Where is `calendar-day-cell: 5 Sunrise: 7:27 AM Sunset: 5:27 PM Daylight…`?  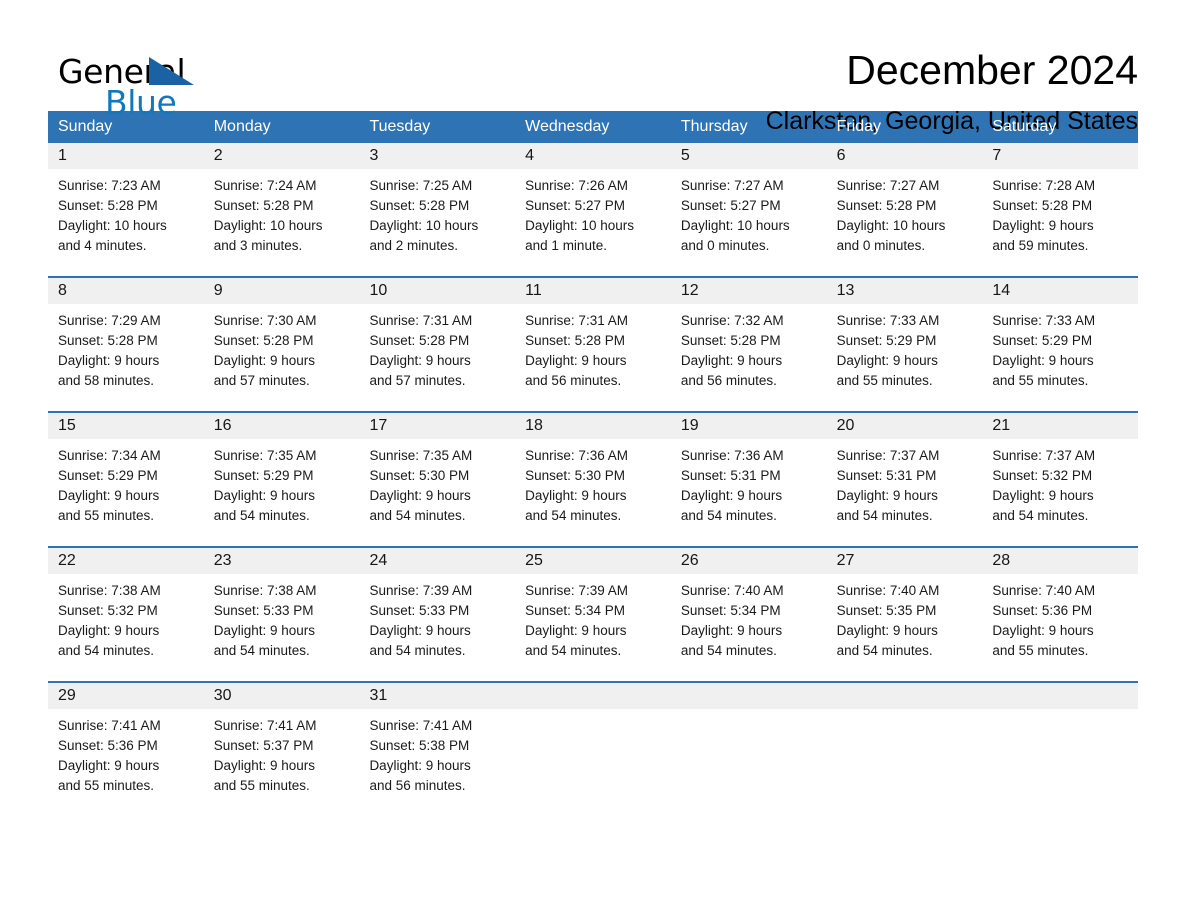
calendar-day-cell: 5 Sunrise: 7:27 AM Sunset: 5:27 PM Daylight… is located at coordinates (748, 209).